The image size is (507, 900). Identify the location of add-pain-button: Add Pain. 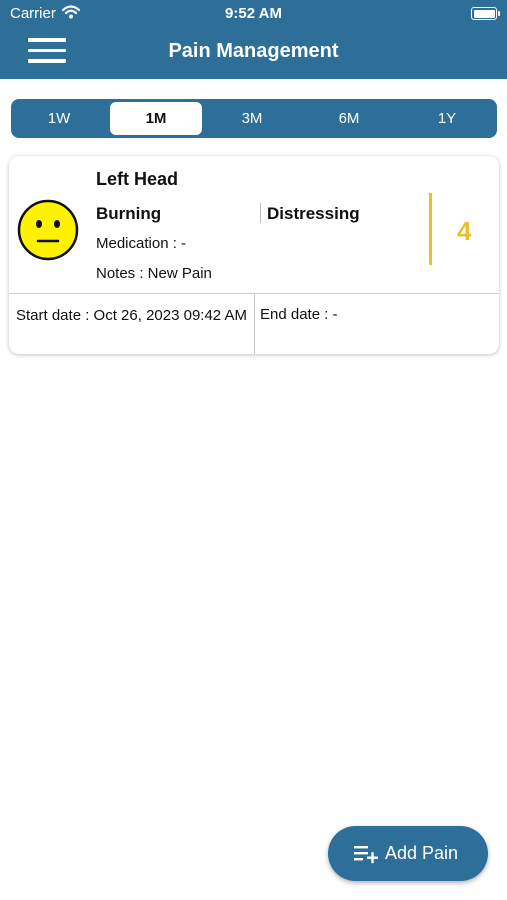
(408, 853).